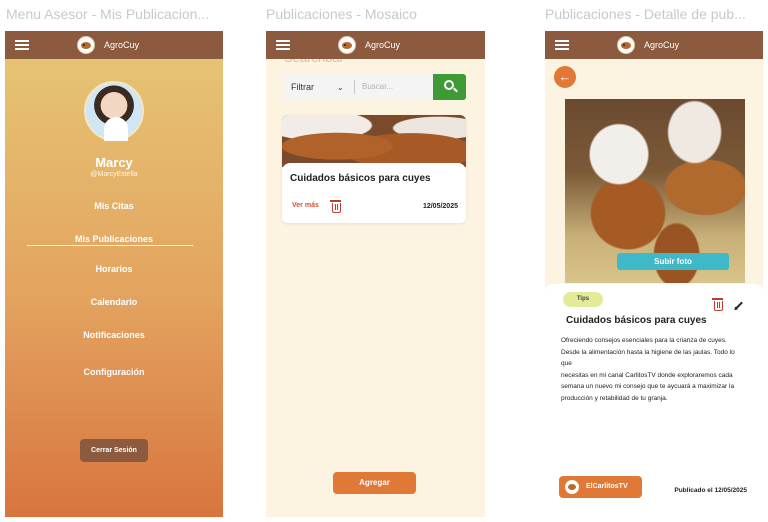  Describe the element at coordinates (440, 206) in the screenshot. I see `card-date: 12/05/2025` at that location.